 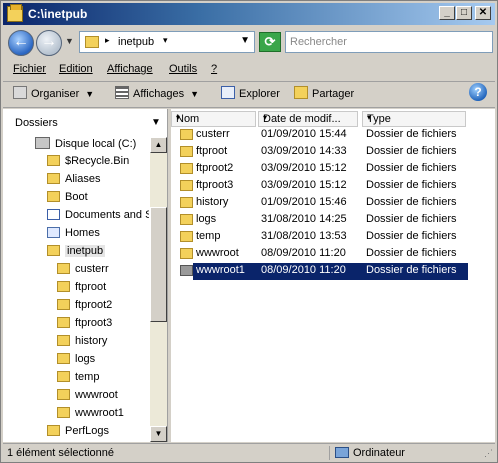 What do you see at coordinates (322, 220) in the screenshot?
I see `table-row: logs 31/08/2010 14:25 Dossier de fichiers` at bounding box center [322, 220].